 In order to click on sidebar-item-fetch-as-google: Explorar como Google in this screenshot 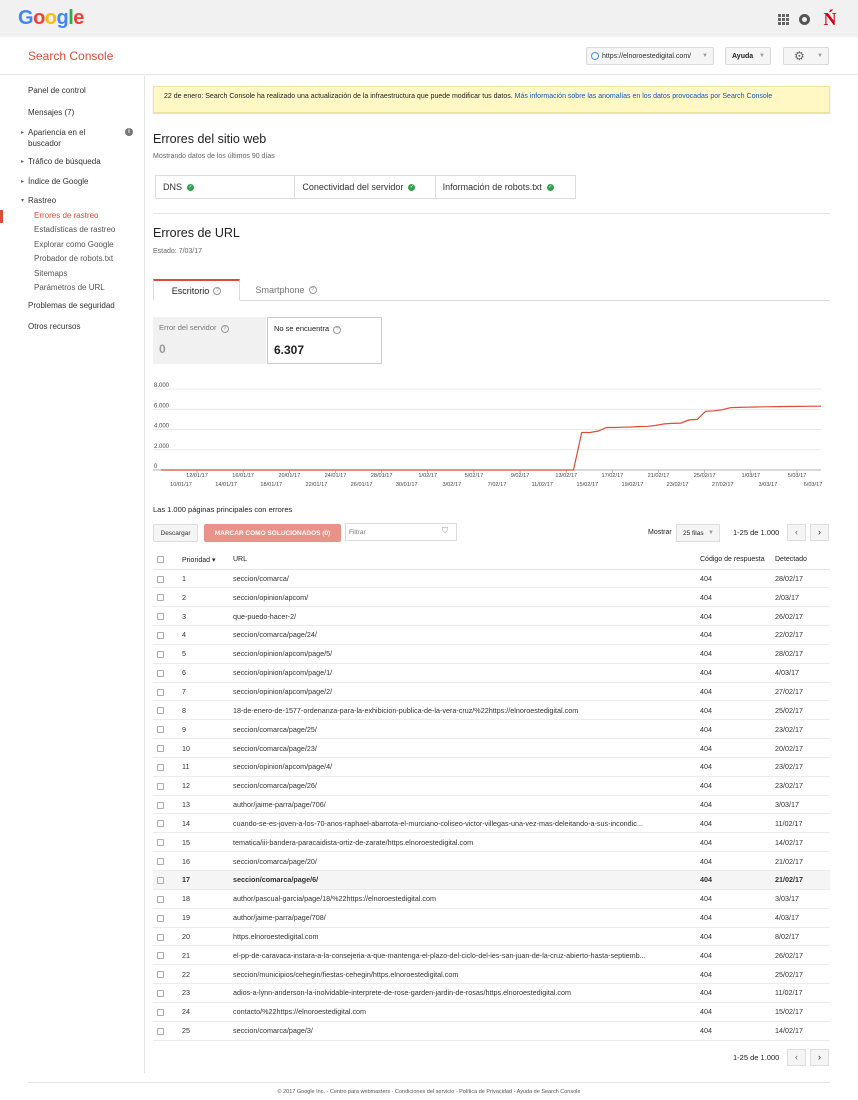, I will do `click(74, 244)`.